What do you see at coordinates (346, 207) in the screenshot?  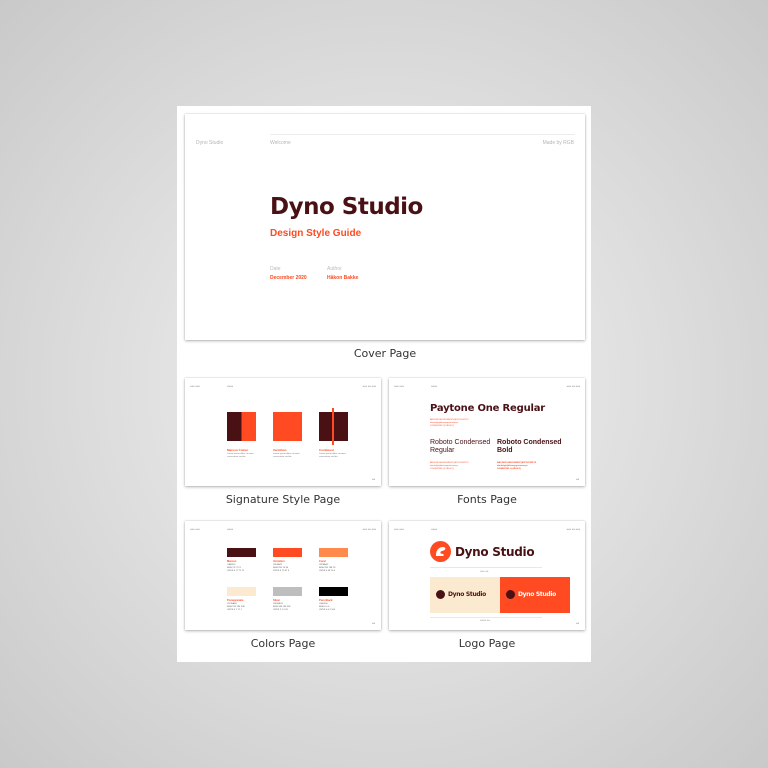 I see `cover-title: Dyno Studio` at bounding box center [346, 207].